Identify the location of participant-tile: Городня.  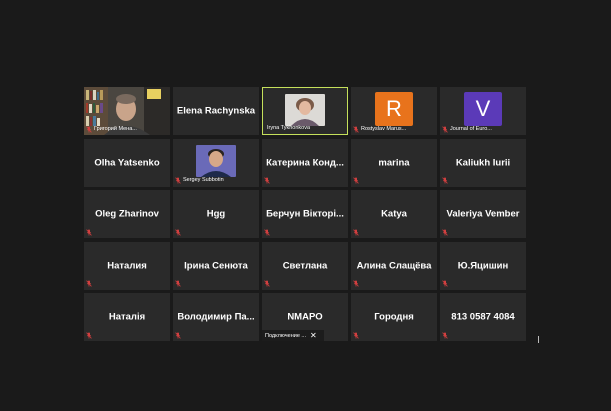
(394, 317).